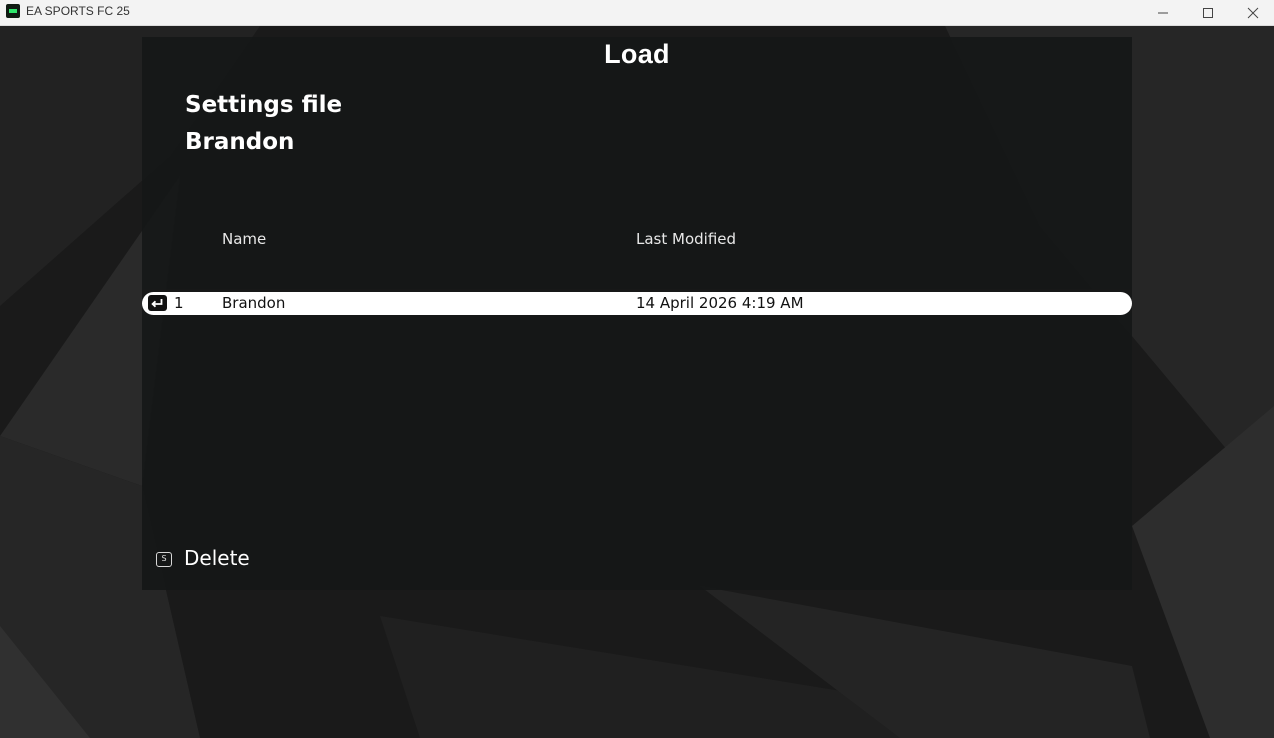 The height and width of the screenshot is (738, 1274). I want to click on maximize-button, so click(1208, 12).